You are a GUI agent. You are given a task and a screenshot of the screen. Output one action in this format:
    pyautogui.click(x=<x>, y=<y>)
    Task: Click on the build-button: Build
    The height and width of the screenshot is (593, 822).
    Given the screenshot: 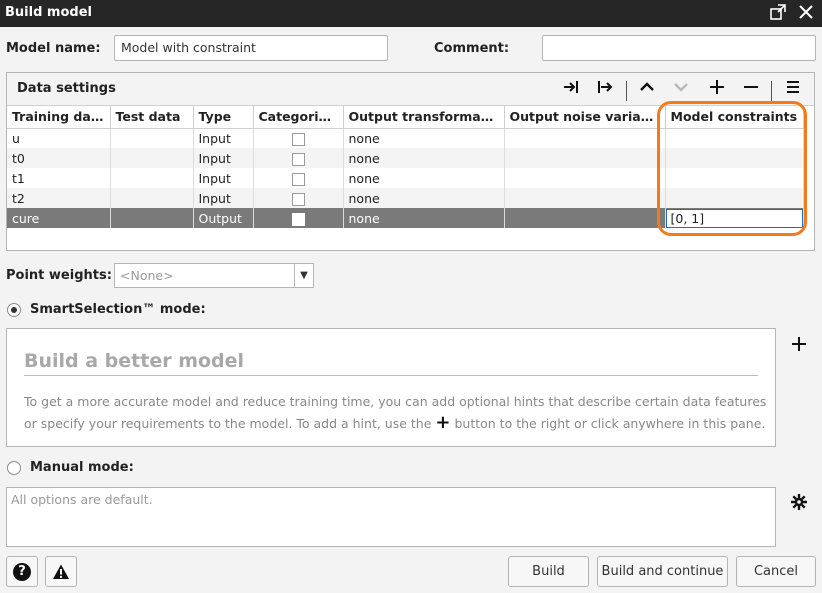 What is the action you would take?
    pyautogui.click(x=548, y=571)
    